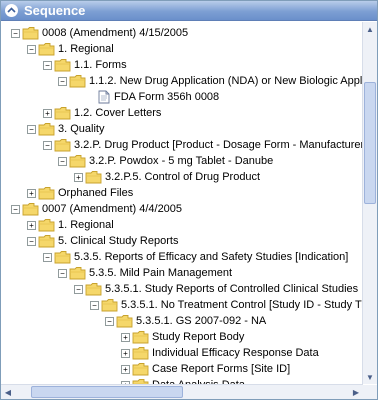  I want to click on tree-node-label: Case Report Forms [Site ID], so click(221, 369).